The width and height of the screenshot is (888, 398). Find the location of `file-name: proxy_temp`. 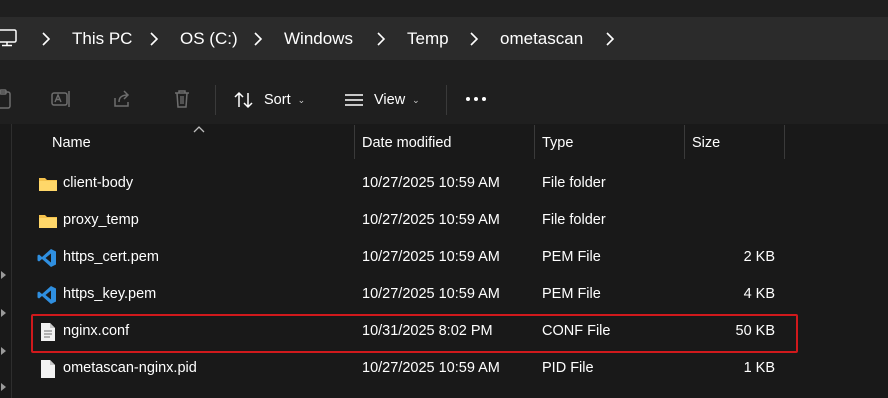

file-name: proxy_temp is located at coordinates (101, 220).